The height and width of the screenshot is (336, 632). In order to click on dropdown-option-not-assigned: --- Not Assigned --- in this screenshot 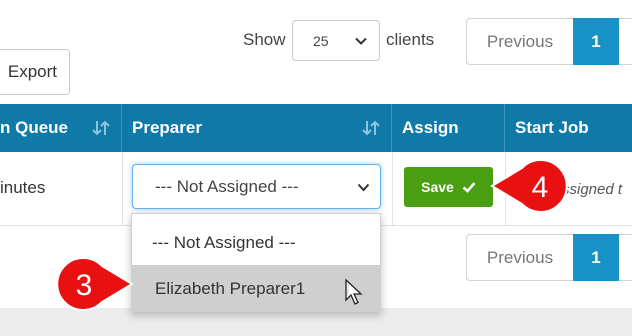, I will do `click(256, 243)`.